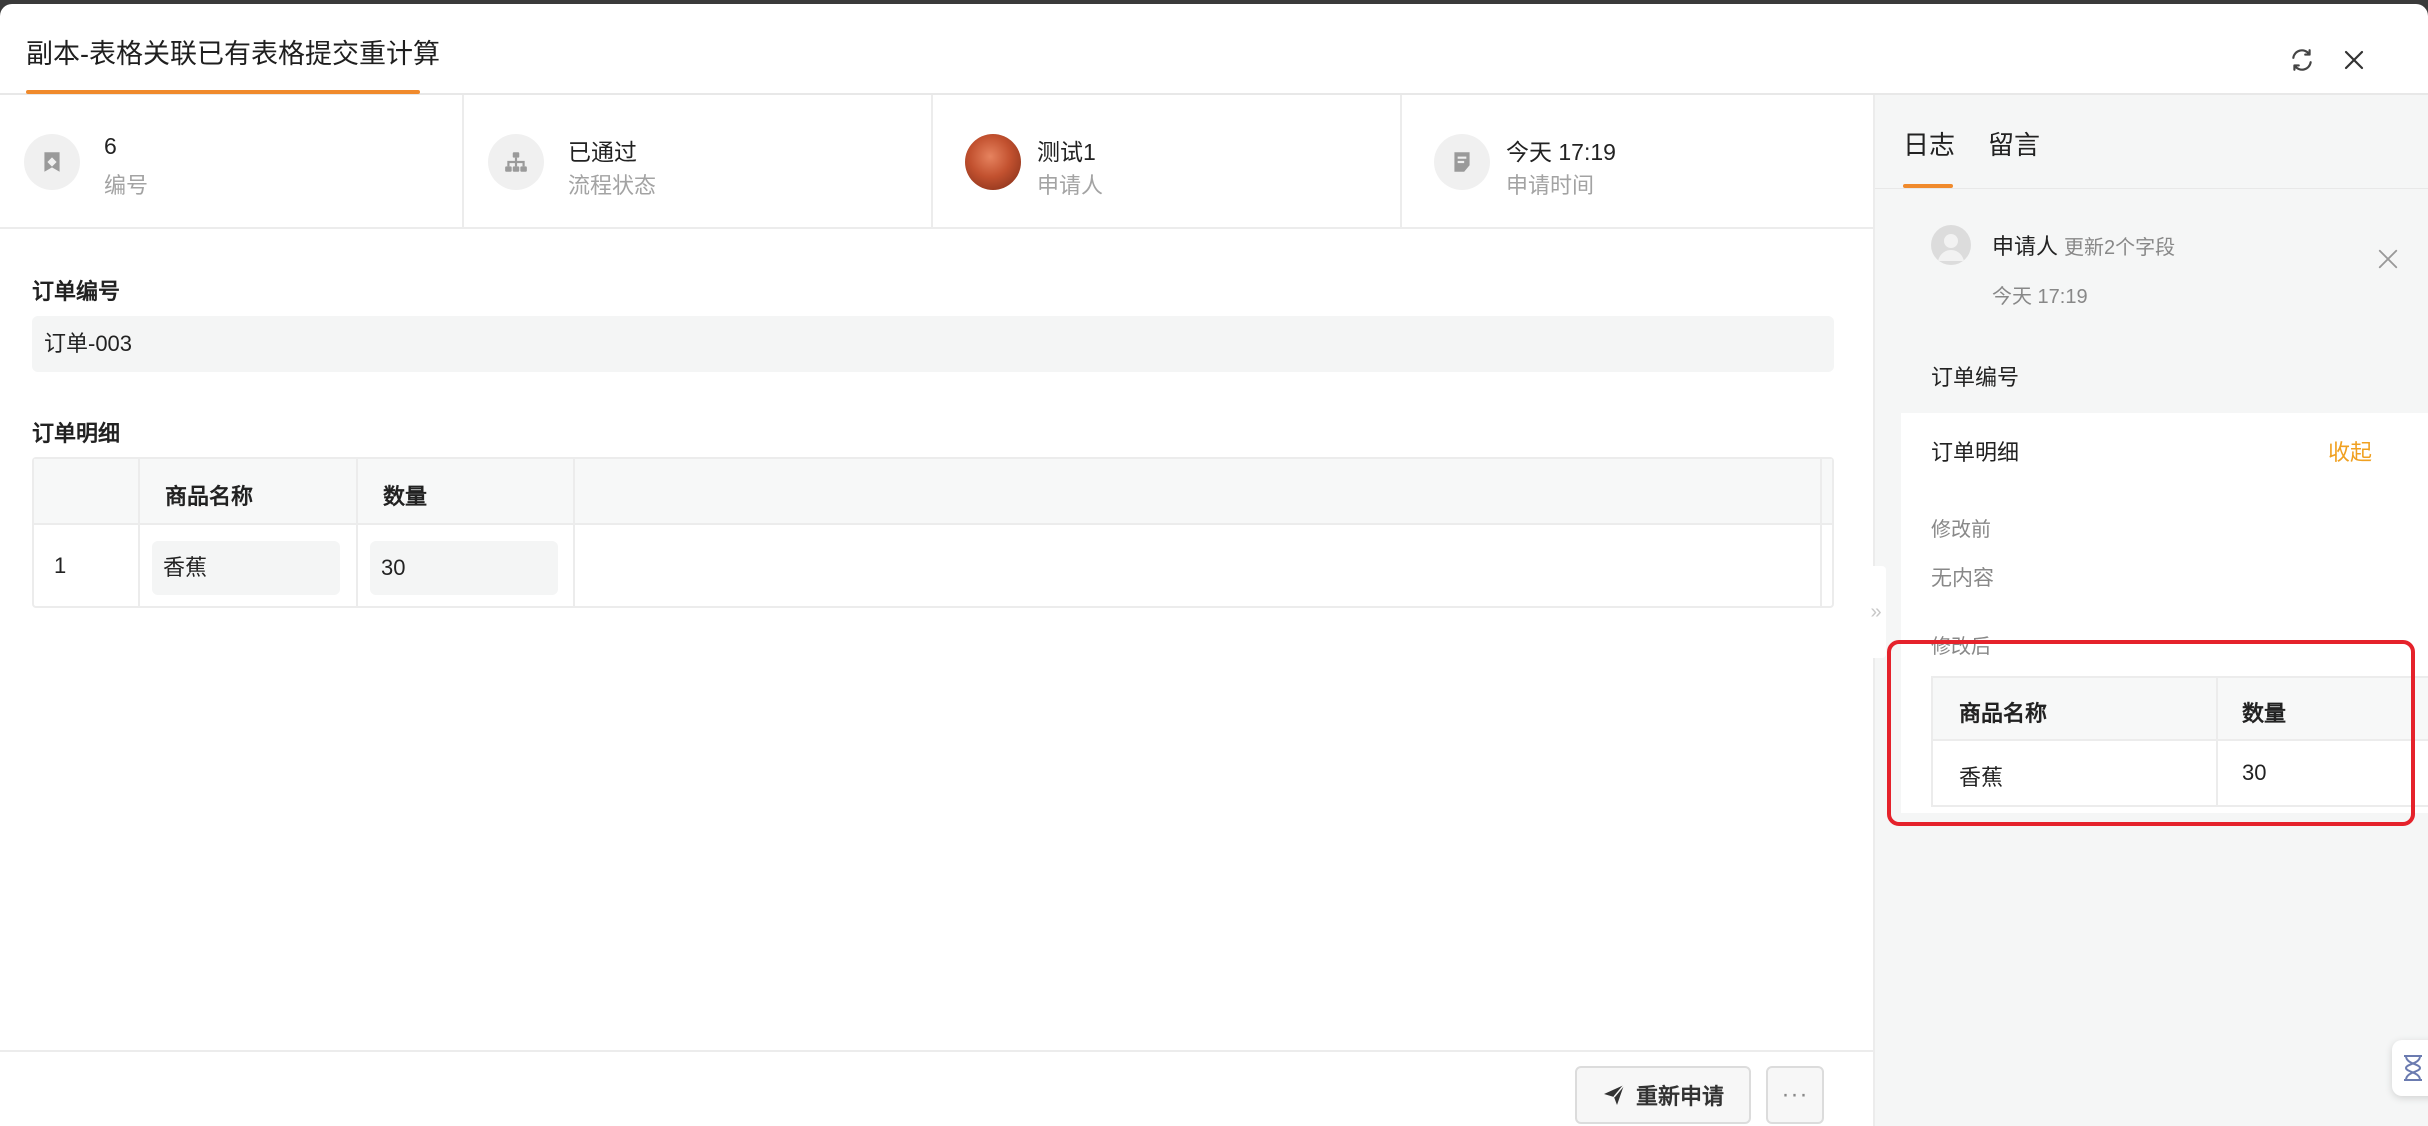 This screenshot has width=2428, height=1126. Describe the element at coordinates (1066, 152) in the screenshot. I see `applicant-name: 测试1` at that location.